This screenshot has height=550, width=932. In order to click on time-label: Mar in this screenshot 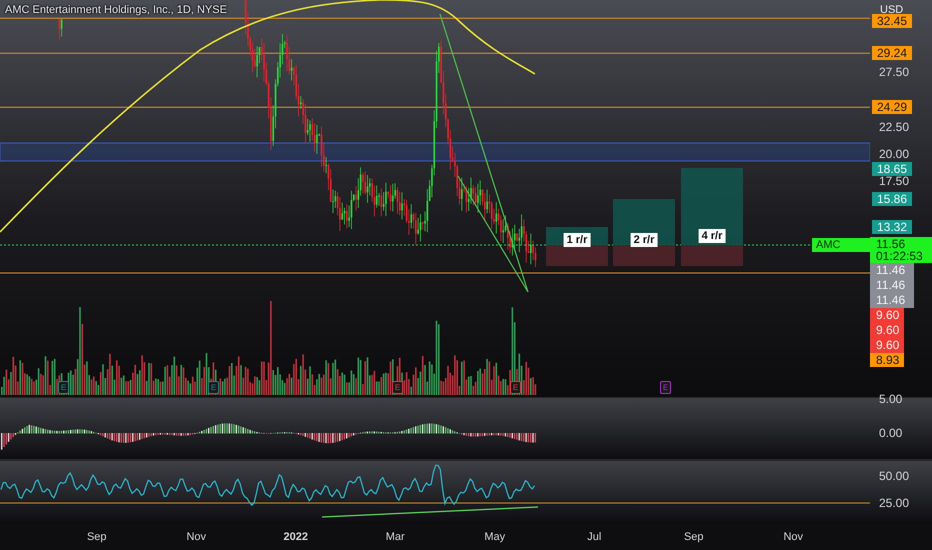, I will do `click(395, 536)`.